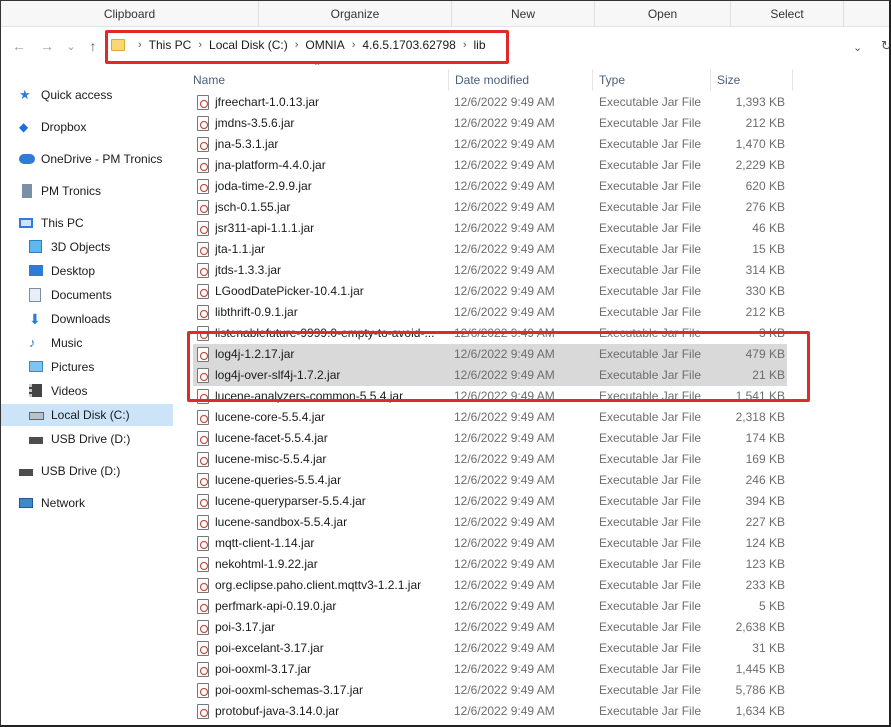 The width and height of the screenshot is (891, 727). What do you see at coordinates (105, 191) in the screenshot?
I see `sidebar-item-pm-tronics: PM Tronics` at bounding box center [105, 191].